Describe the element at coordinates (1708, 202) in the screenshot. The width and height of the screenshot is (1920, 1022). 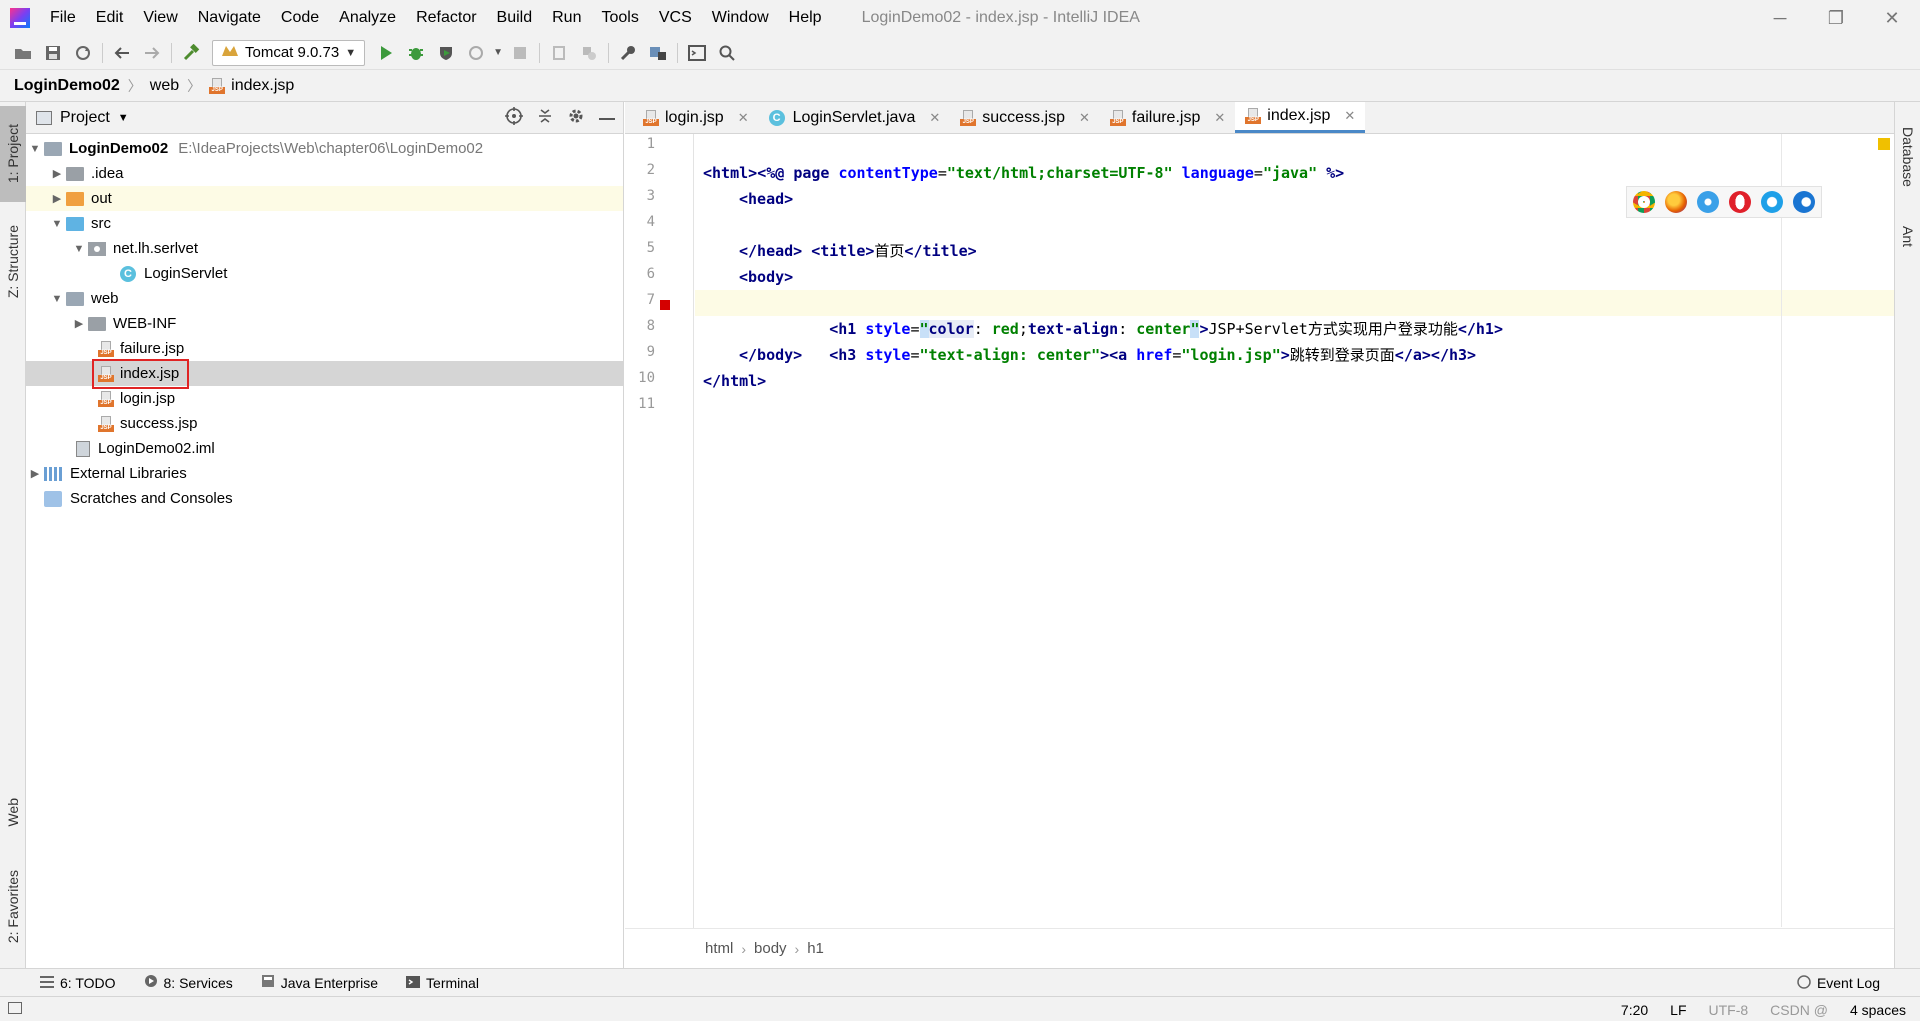
I see `safari-icon` at that location.